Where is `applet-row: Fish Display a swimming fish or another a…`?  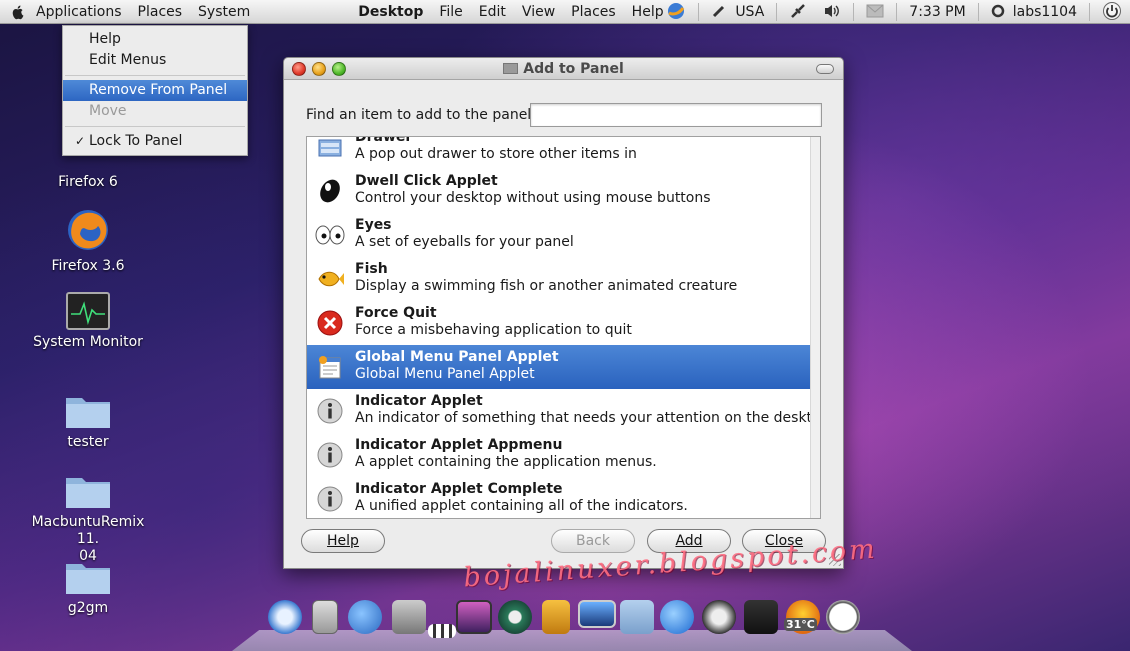
applet-row: Fish Display a swimming fish or another a… is located at coordinates (563, 279).